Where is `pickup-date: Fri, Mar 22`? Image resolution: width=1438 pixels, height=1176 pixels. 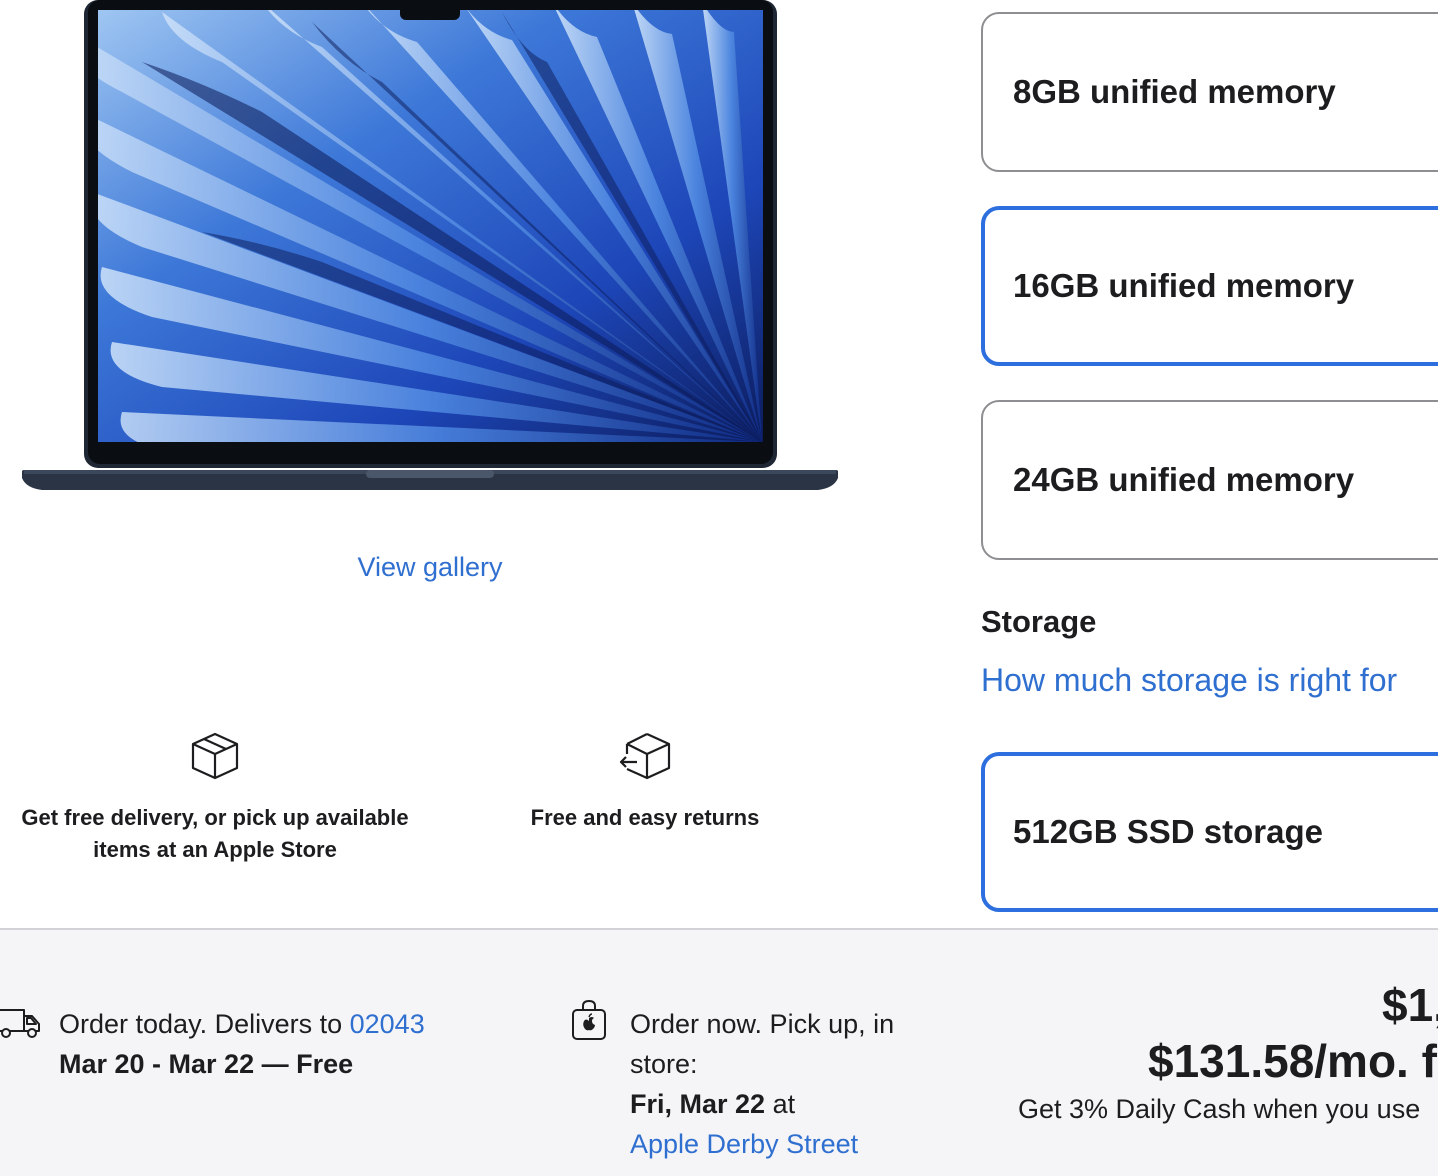 pickup-date: Fri, Mar 22 is located at coordinates (698, 1104).